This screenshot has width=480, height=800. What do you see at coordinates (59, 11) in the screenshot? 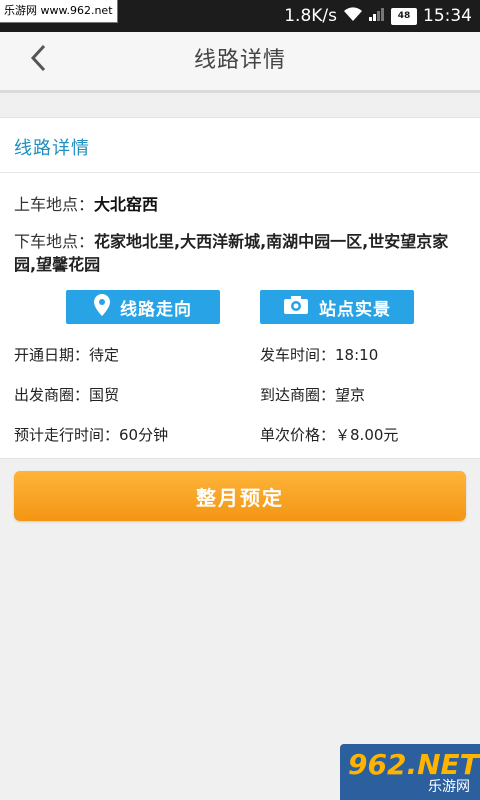
I see `site-watermark: 乐游网 www.962.net` at bounding box center [59, 11].